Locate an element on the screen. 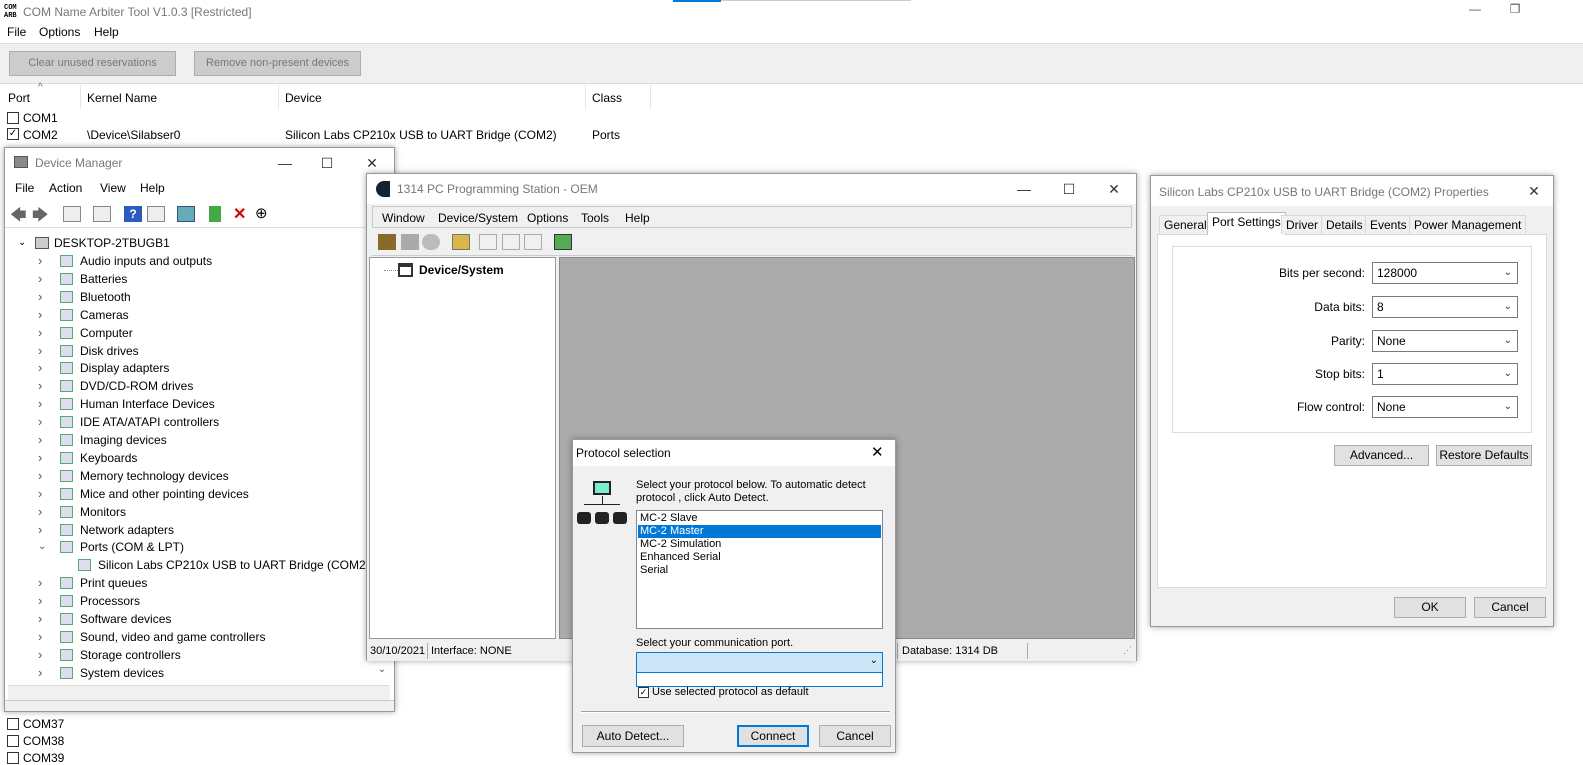 The image size is (1583, 765). protocol-option: Serial is located at coordinates (759, 570).